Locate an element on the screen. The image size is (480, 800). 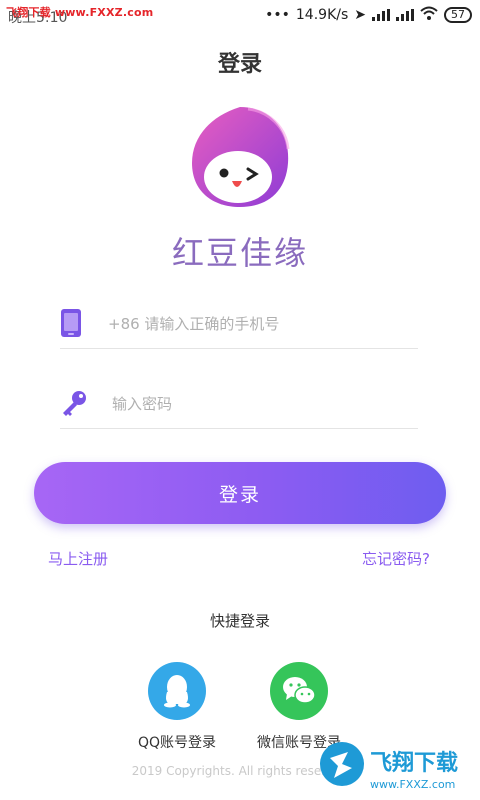
register-link: 马上注册 is located at coordinates (78, 558).